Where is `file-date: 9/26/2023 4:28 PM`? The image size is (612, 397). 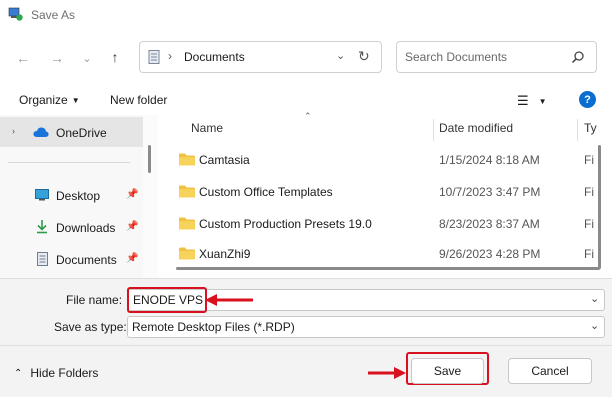
file-date: 9/26/2023 4:28 PM is located at coordinates (490, 254).